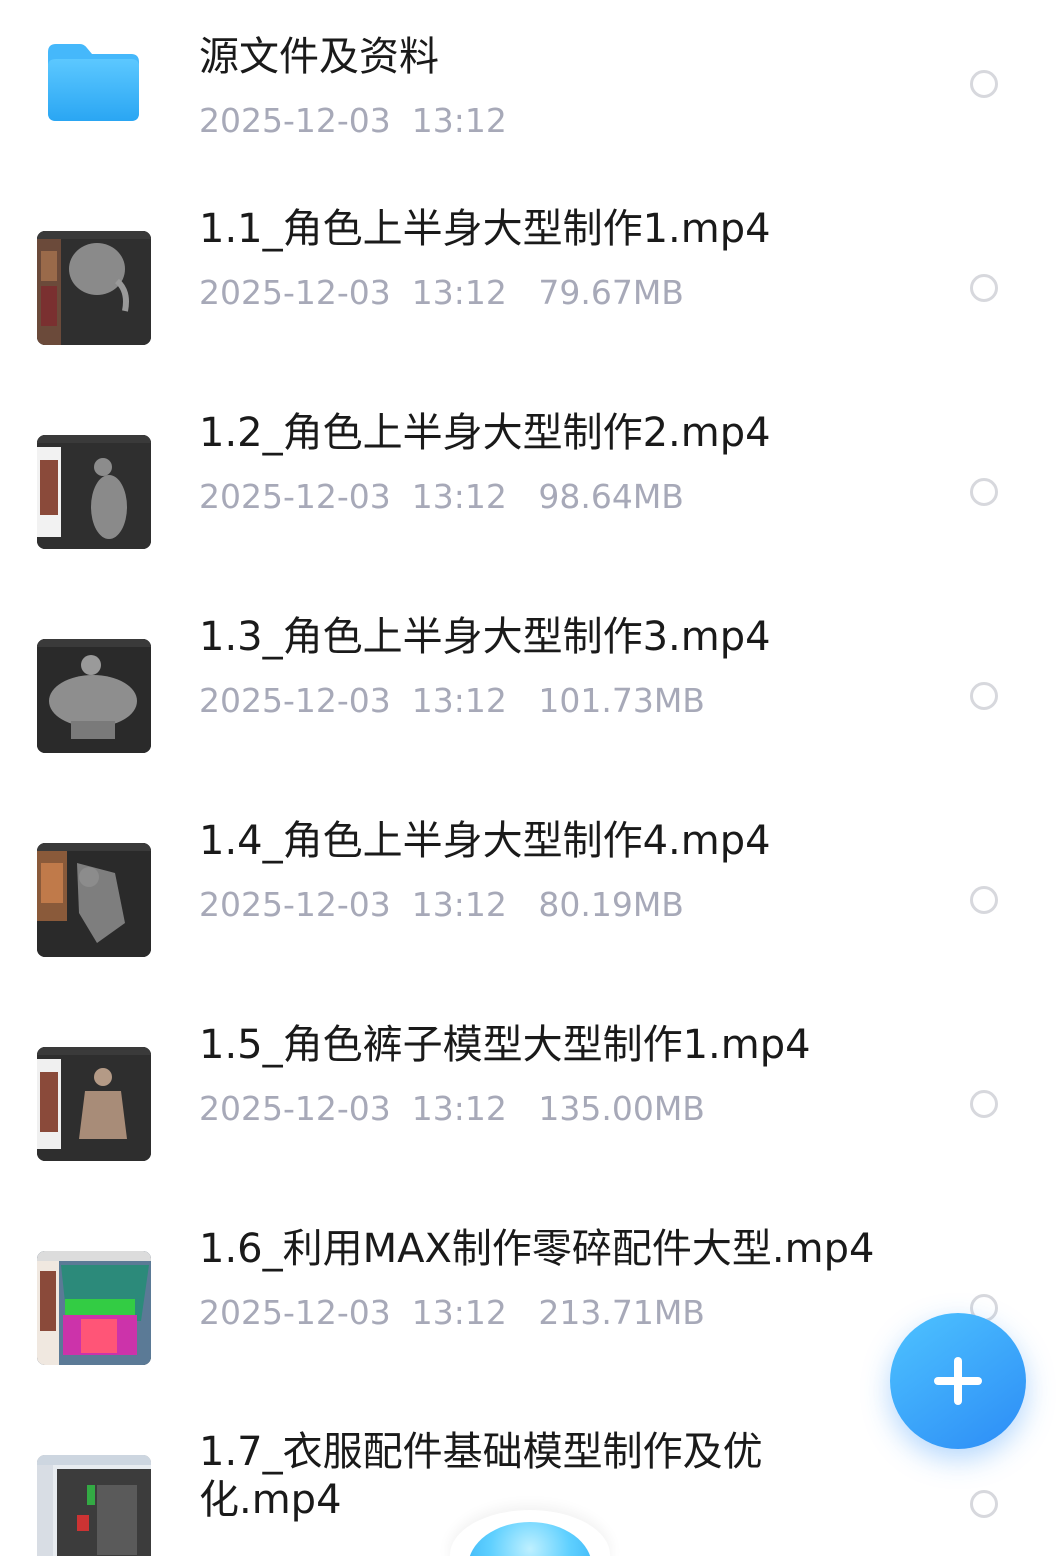  What do you see at coordinates (481, 1476) in the screenshot?
I see `file-name: 1.7_衣服配件基础模型制作及优化.mp4` at bounding box center [481, 1476].